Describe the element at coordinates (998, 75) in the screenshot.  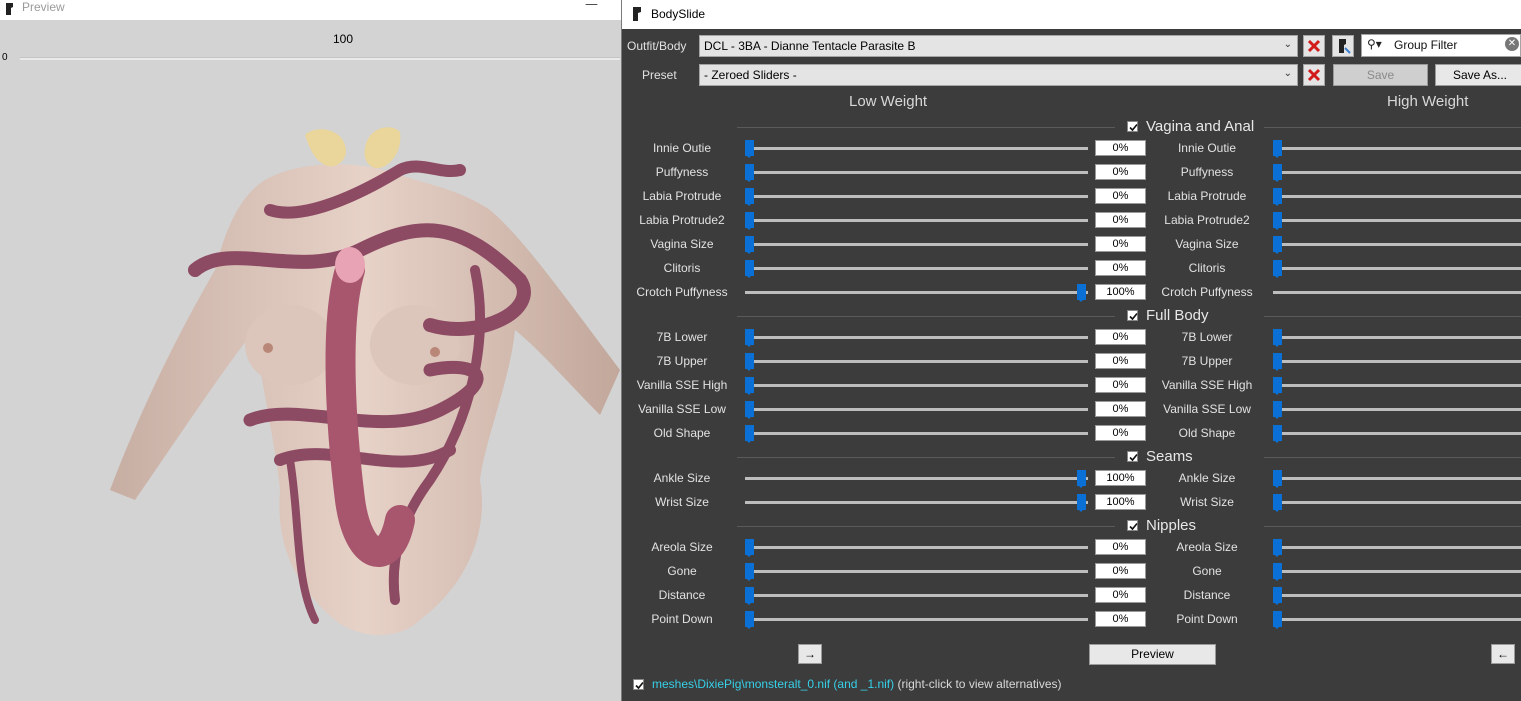
I see `preset-dropdown: - Zeroed Sliders - ⌄` at that location.